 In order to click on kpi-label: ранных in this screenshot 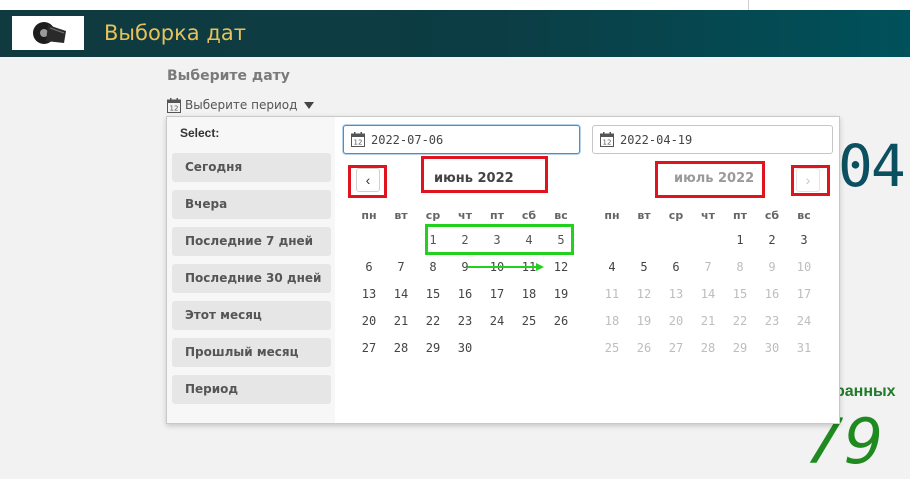, I will do `click(865, 391)`.